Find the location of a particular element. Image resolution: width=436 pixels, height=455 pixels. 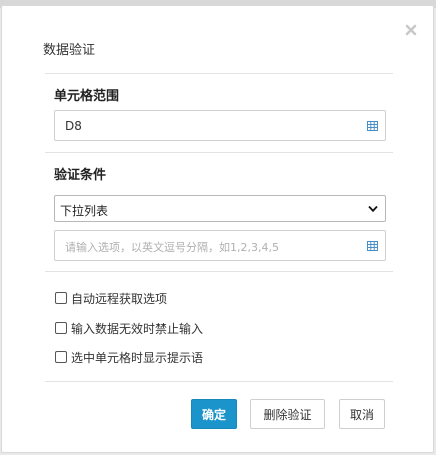

block-invalid-checkbox is located at coordinates (61, 328).